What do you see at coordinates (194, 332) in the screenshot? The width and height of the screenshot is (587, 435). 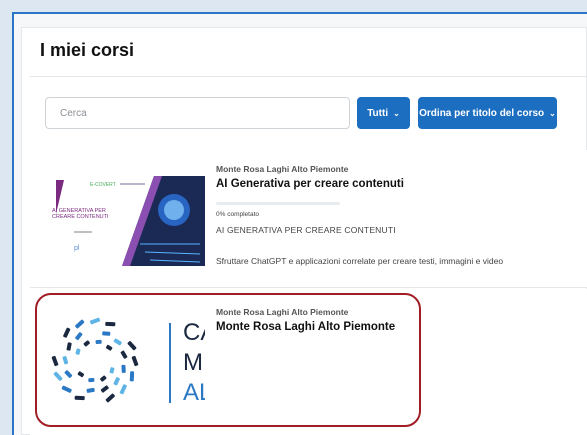 I see `logo-line-1: CA` at bounding box center [194, 332].